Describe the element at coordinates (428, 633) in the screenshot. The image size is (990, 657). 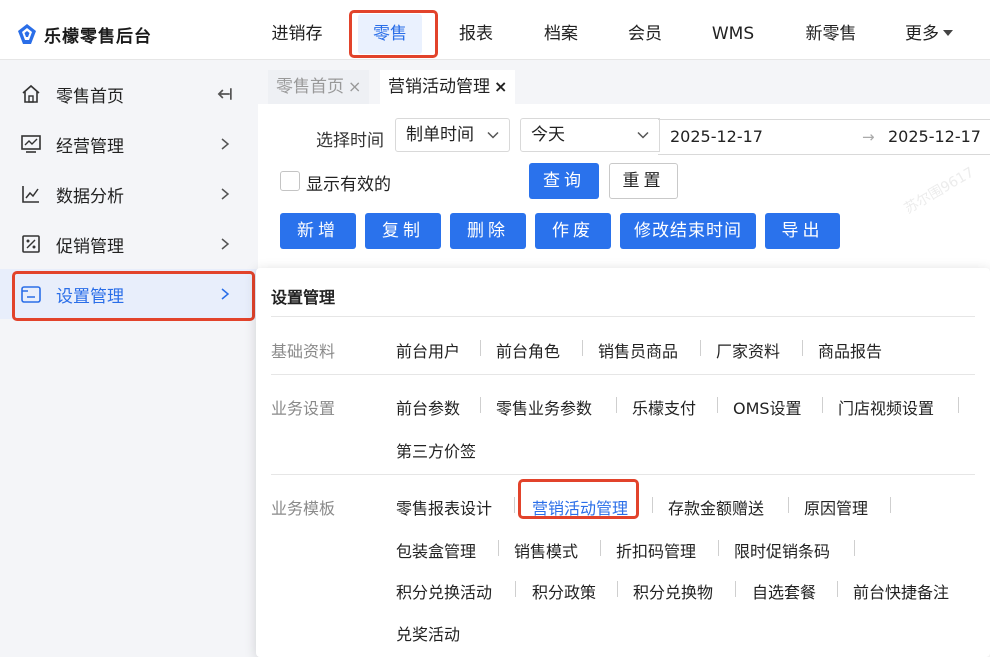
I see `link-prize-redemption-activity: 兑奖活动` at that location.